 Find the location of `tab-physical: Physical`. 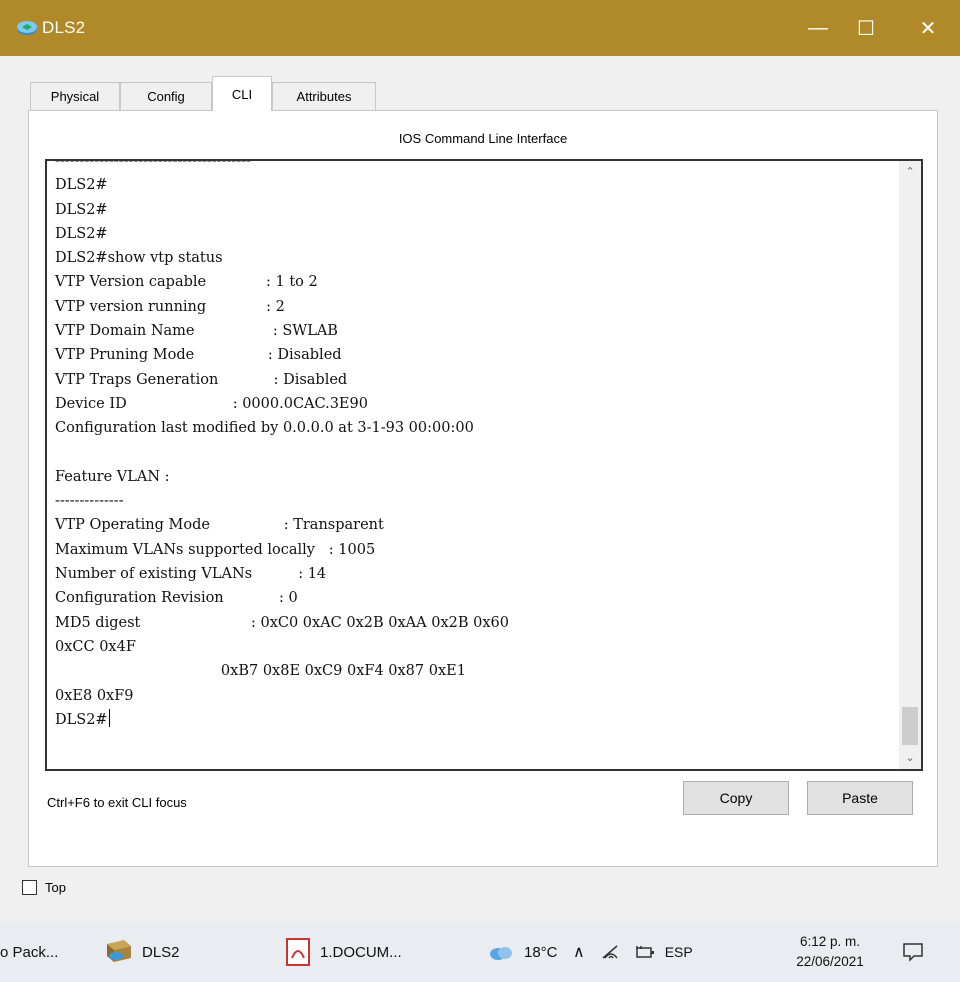

tab-physical: Physical is located at coordinates (75, 96).